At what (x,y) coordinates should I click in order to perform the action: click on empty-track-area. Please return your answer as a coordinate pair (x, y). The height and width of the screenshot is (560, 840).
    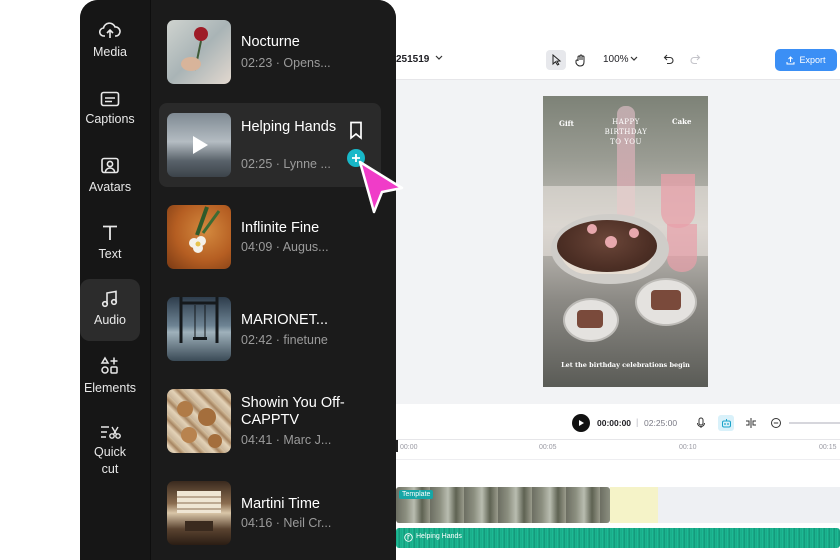
    Looking at the image, I should click on (749, 505).